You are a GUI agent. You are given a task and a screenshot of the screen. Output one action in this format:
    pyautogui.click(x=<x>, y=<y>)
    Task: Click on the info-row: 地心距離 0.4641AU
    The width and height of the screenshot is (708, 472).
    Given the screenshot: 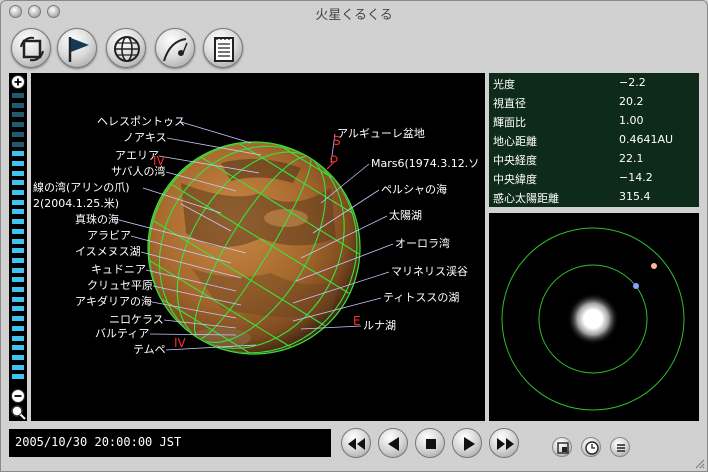 What is the action you would take?
    pyautogui.click(x=596, y=139)
    